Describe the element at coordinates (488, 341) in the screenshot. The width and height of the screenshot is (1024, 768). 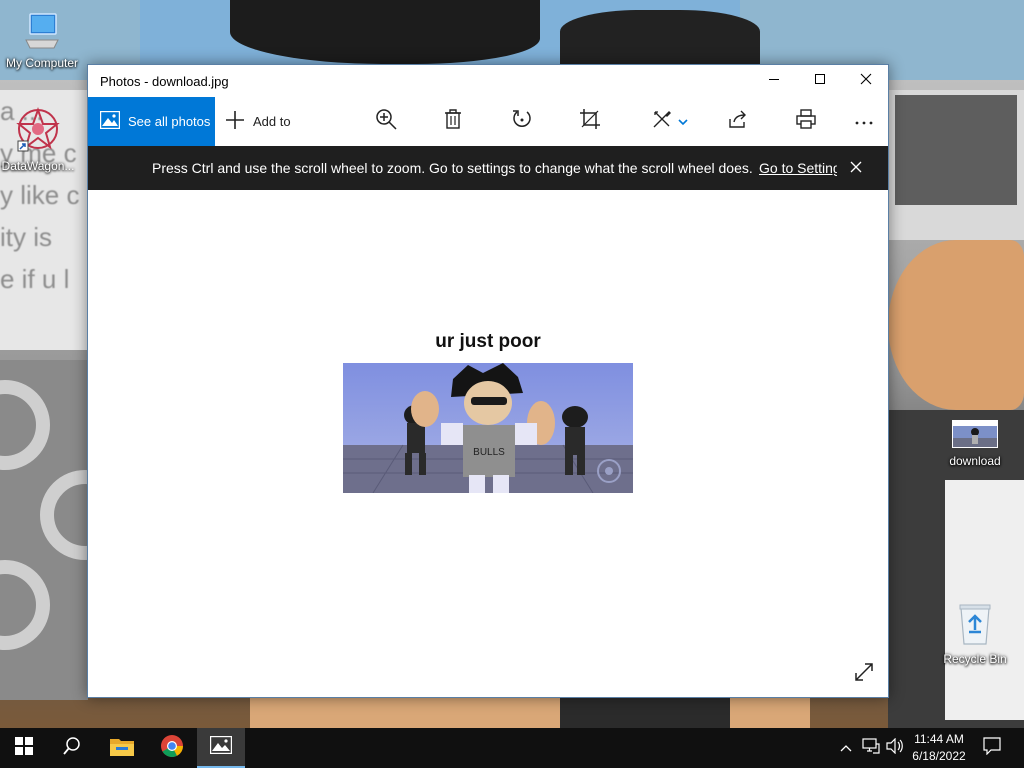
I see `photo-caption: ur just poor` at that location.